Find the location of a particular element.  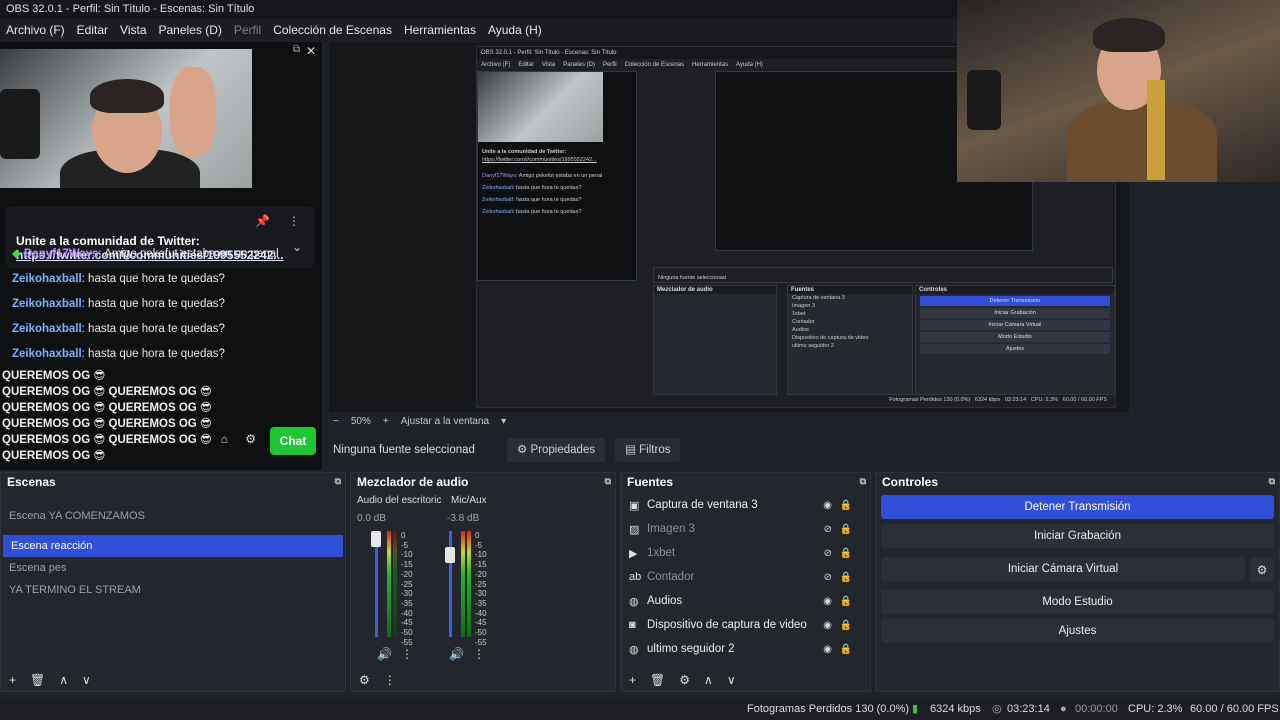

controls-title: Controles ⧉ is located at coordinates (1078, 482).